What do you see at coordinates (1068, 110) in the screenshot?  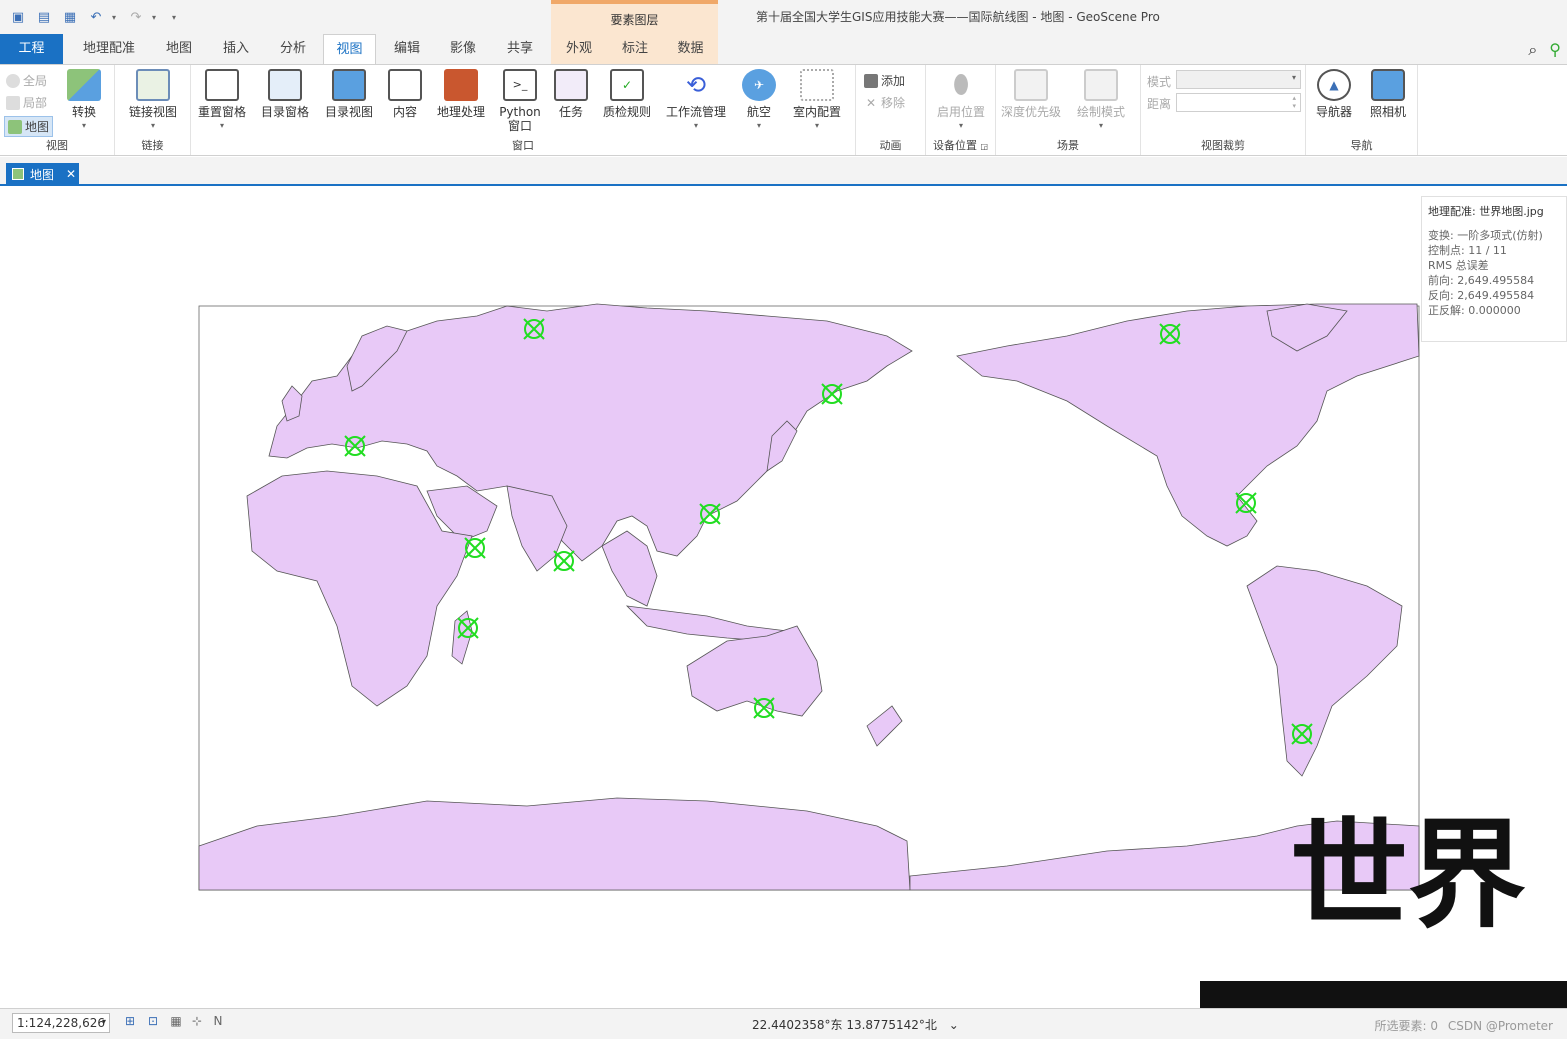 I see `group-scene: 深度优先级 绘制模式 ▾ 场景` at bounding box center [1068, 110].